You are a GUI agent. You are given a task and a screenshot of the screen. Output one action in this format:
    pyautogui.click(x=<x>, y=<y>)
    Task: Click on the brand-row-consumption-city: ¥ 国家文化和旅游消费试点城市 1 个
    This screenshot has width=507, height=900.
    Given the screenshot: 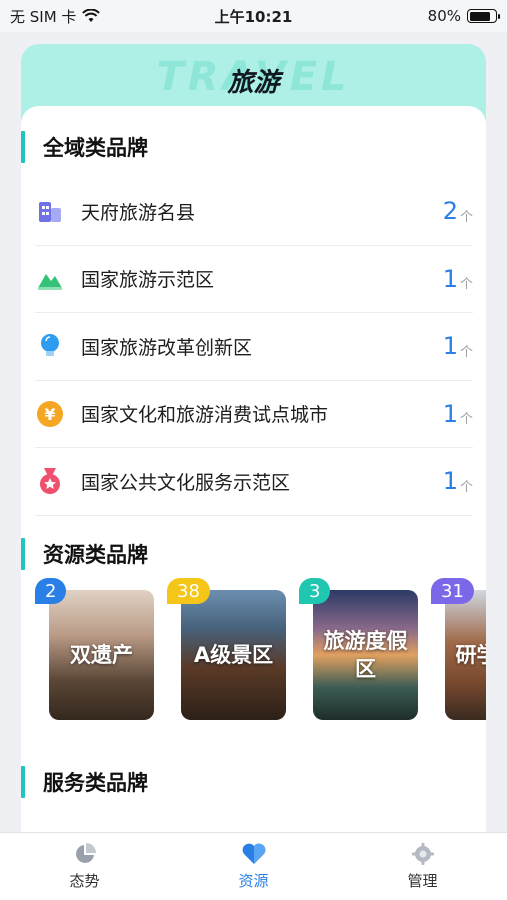 What is the action you would take?
    pyautogui.click(x=254, y=414)
    